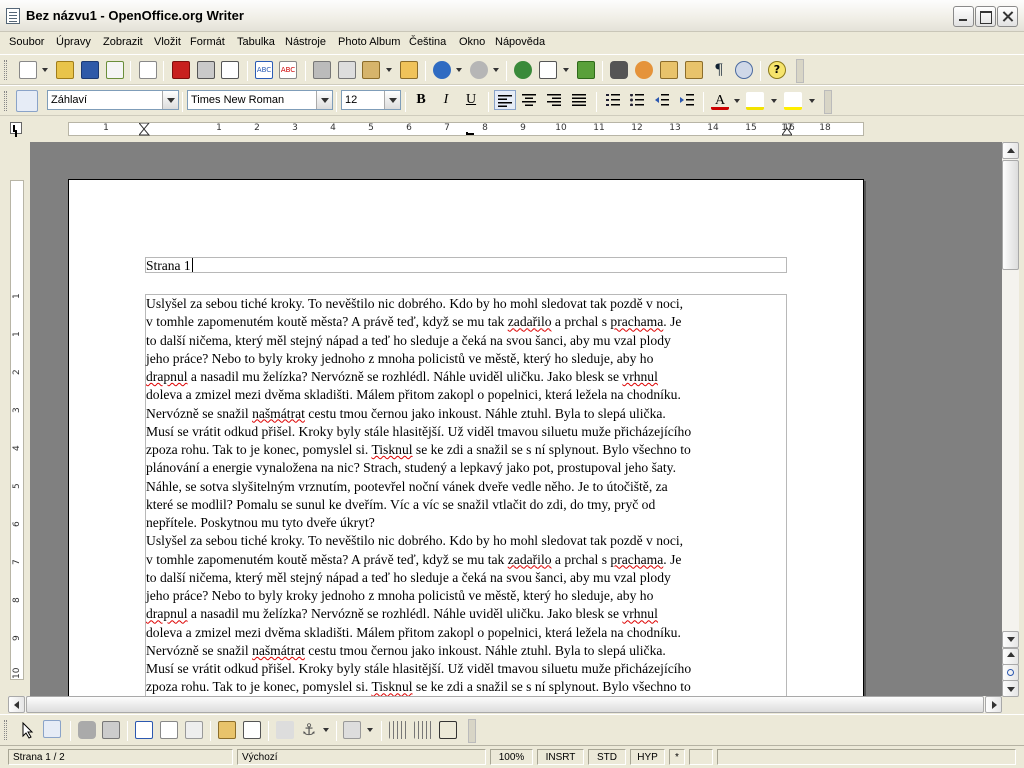 The height and width of the screenshot is (768, 1024). Describe the element at coordinates (579, 100) in the screenshot. I see `justify-button` at that location.